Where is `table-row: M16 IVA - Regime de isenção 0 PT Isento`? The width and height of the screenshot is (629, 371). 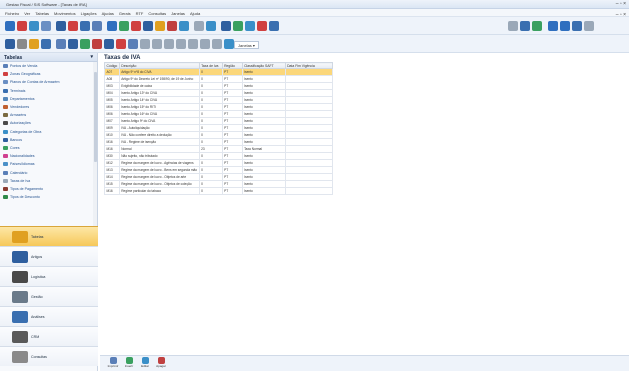 table-row: M16 IVA - Regime de isenção 0 PT Isento is located at coordinates (218, 142).